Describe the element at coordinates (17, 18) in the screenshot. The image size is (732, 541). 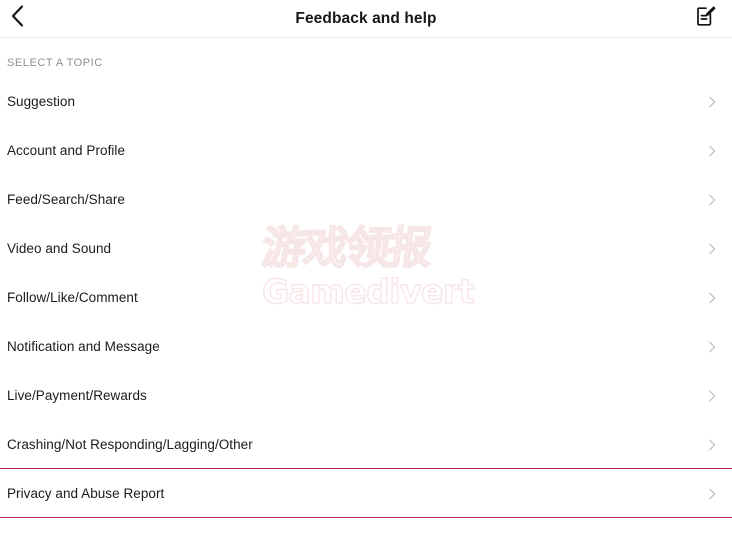
I see `chevron-left-icon` at that location.